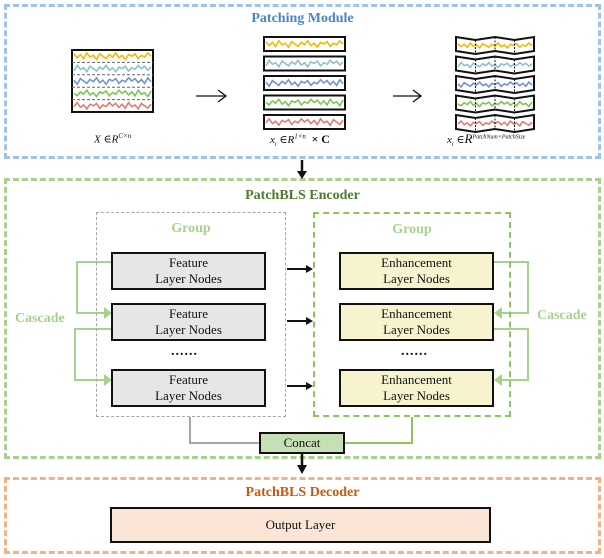  What do you see at coordinates (412, 229) in the screenshot?
I see `enhancement-group-label: Group` at bounding box center [412, 229].